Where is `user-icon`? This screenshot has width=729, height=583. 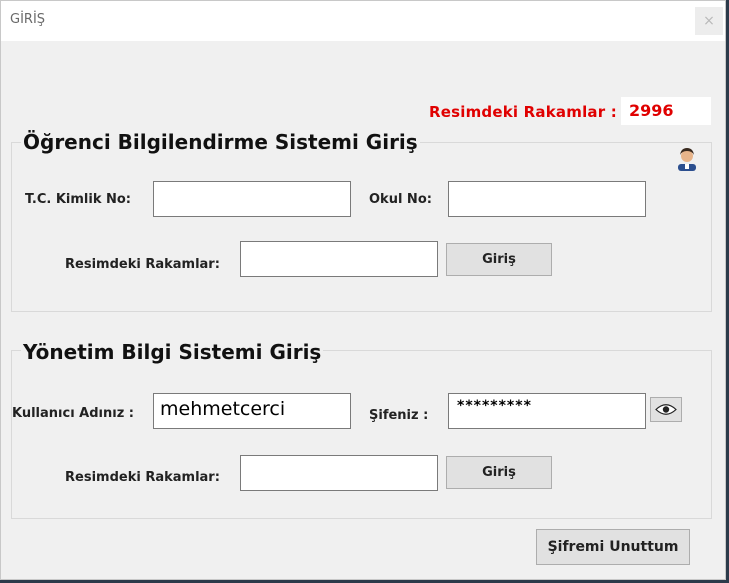
user-icon is located at coordinates (687, 159).